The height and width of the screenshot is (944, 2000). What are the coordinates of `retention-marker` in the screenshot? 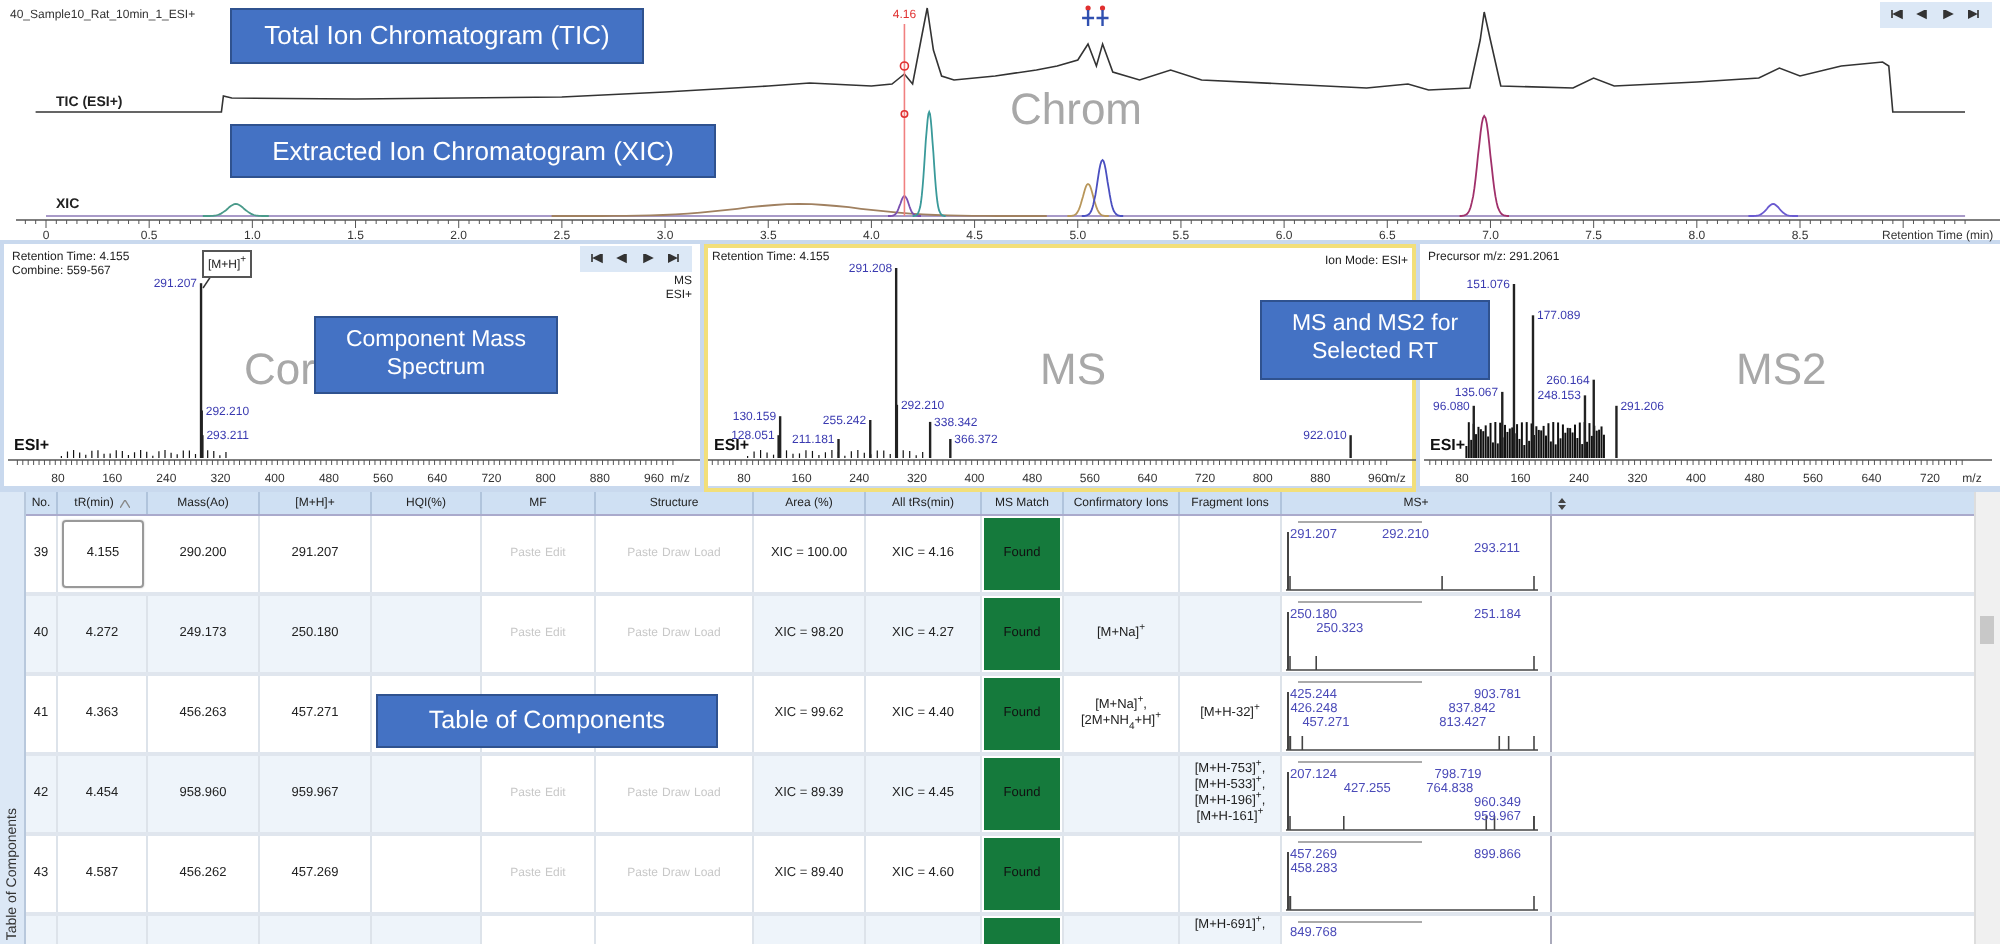 It's located at (904, 120).